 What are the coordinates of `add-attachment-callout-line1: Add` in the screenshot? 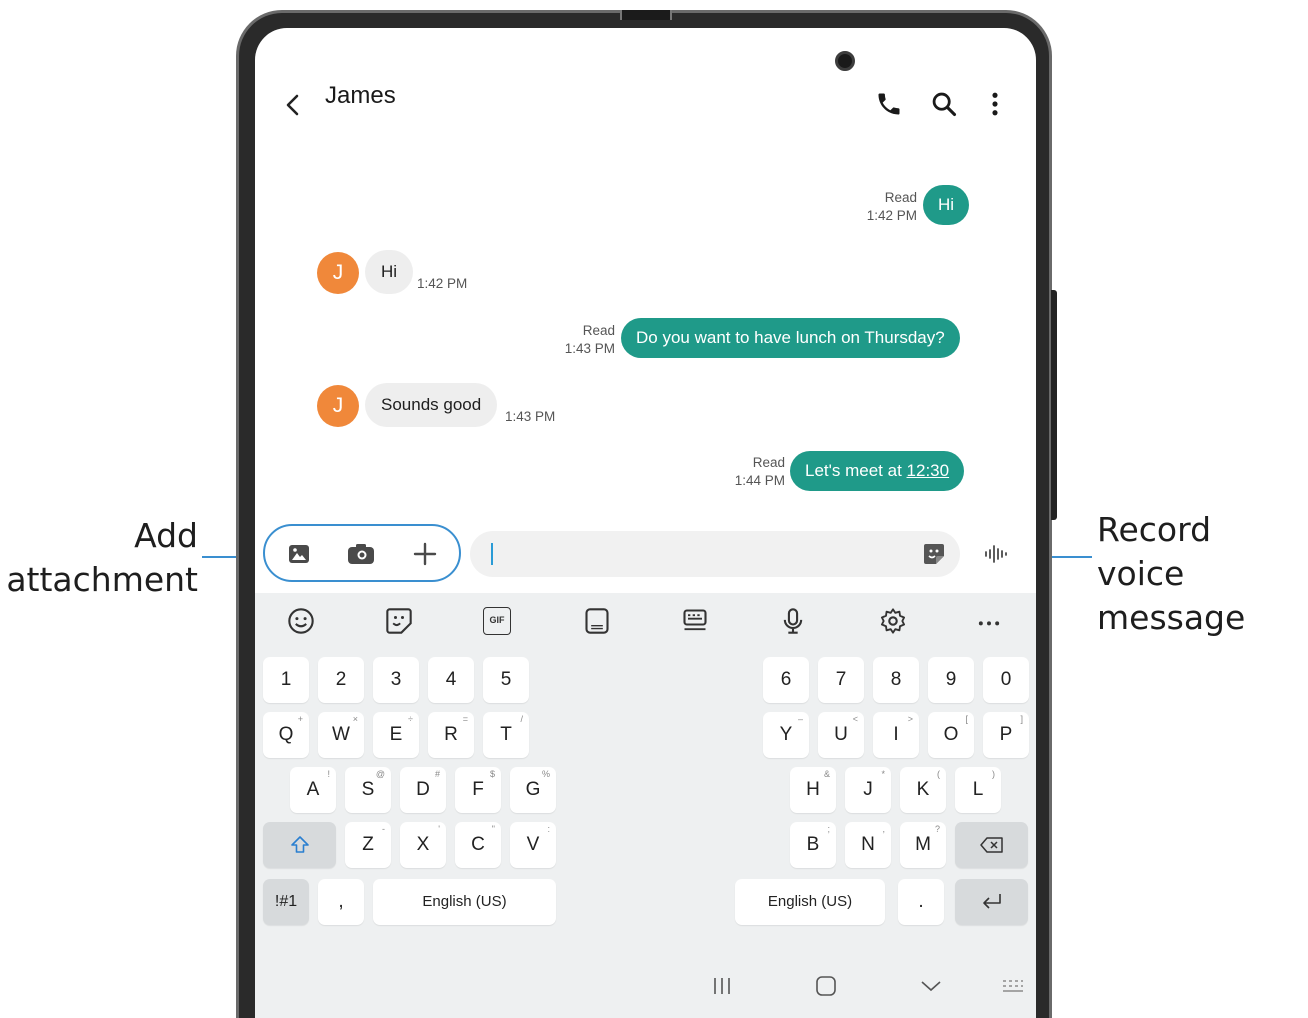 It's located at (166, 535).